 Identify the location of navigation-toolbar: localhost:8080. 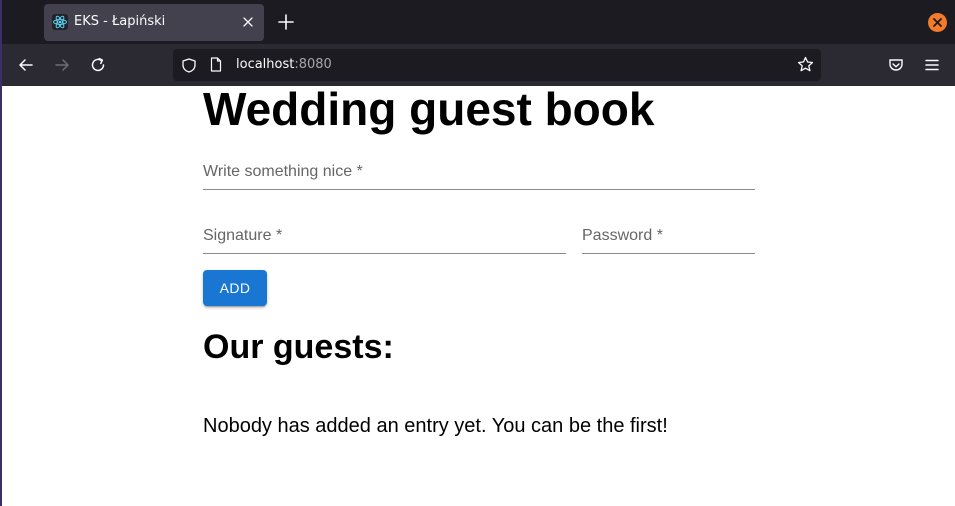
(477, 65).